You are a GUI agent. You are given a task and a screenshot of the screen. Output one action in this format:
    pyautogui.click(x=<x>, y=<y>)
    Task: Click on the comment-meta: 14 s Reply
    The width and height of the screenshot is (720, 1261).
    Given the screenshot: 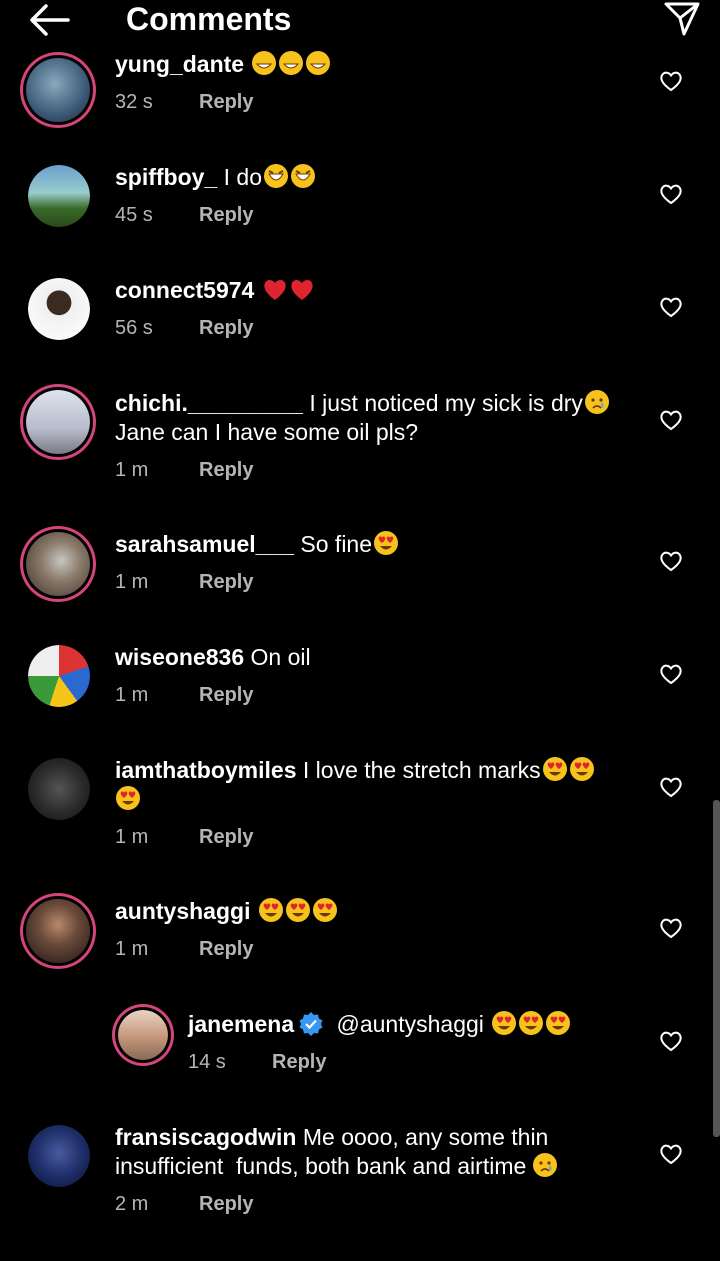 What is the action you would take?
    pyautogui.click(x=257, y=1062)
    